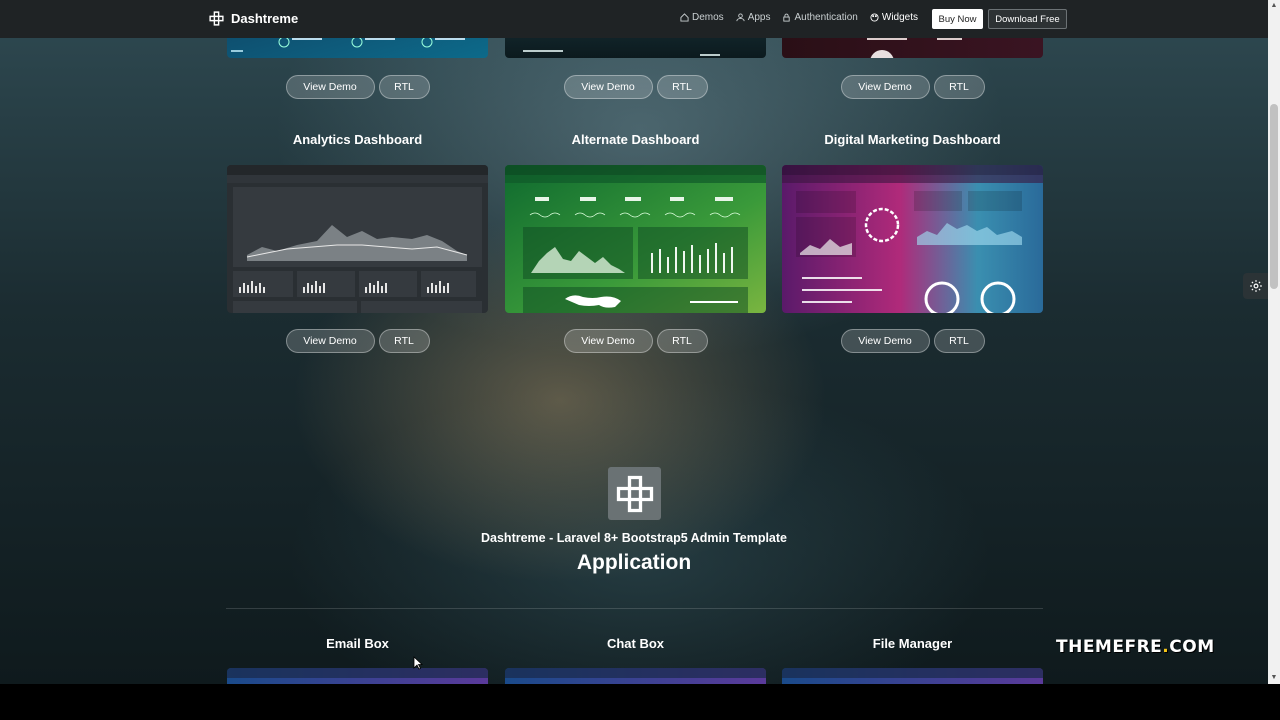 Image resolution: width=1280 pixels, height=720 pixels. I want to click on mouse-cursor-icon, so click(418, 663).